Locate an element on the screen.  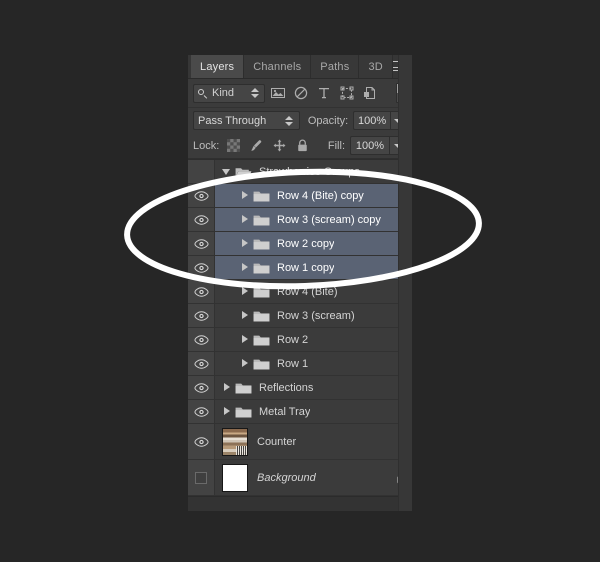
layer-row: Row 3 (scream) is located at coordinates (300, 316).